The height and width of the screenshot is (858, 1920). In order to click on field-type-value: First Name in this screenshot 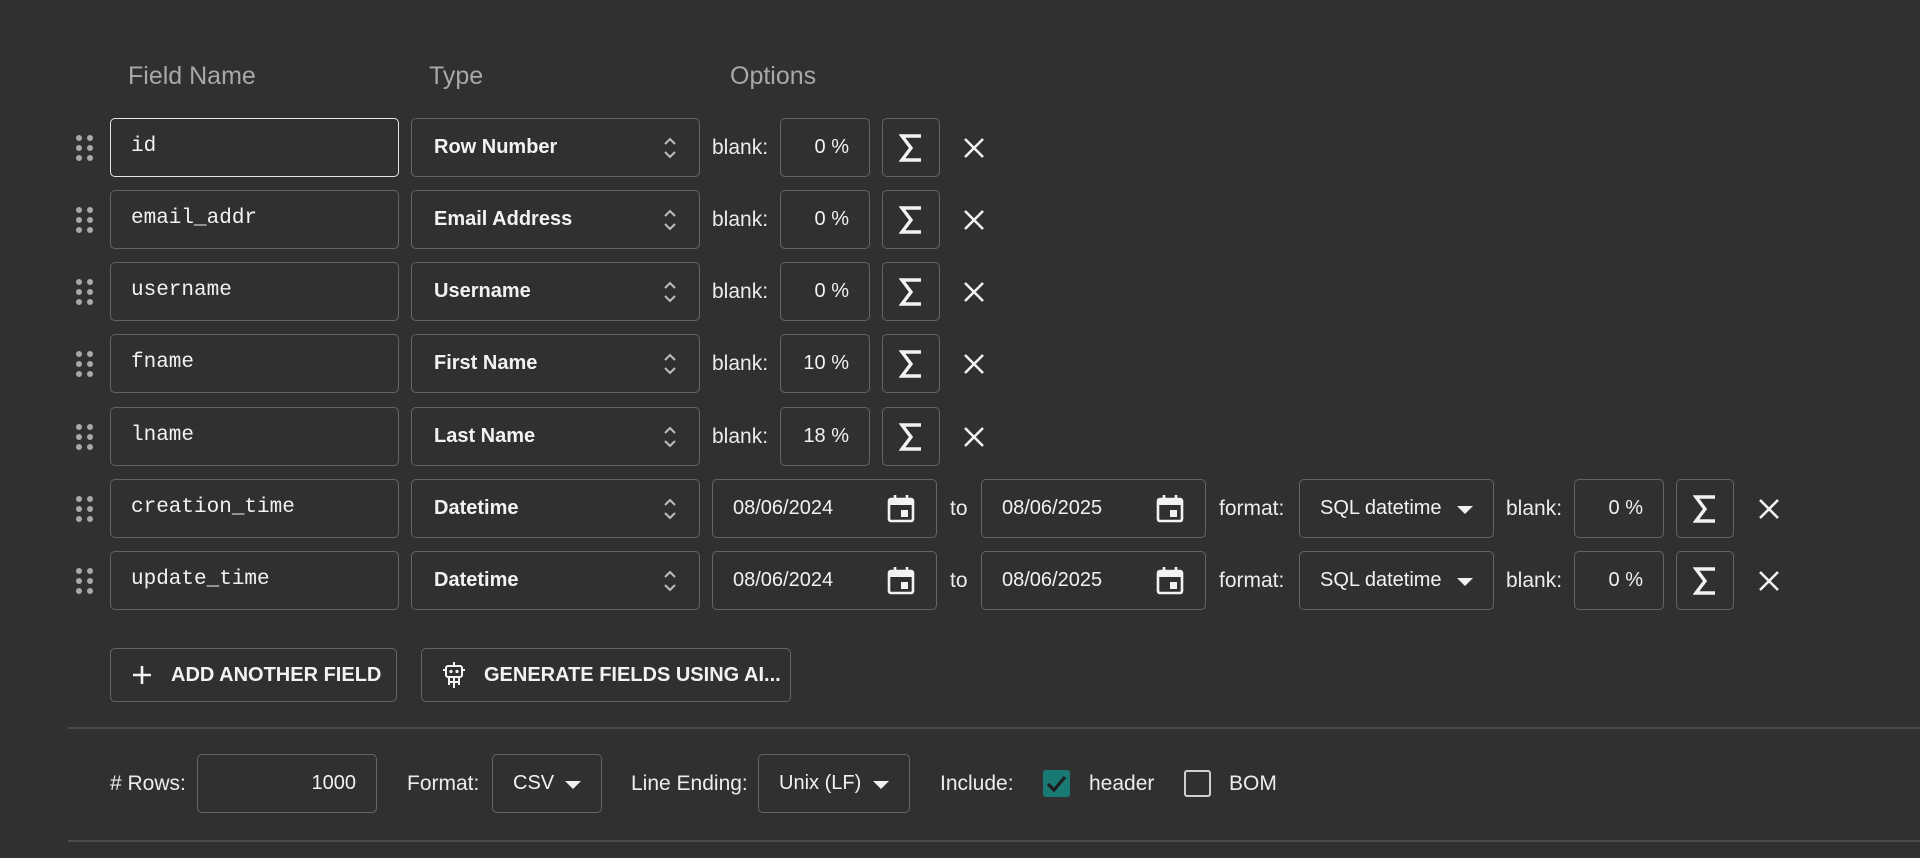, I will do `click(486, 363)`.